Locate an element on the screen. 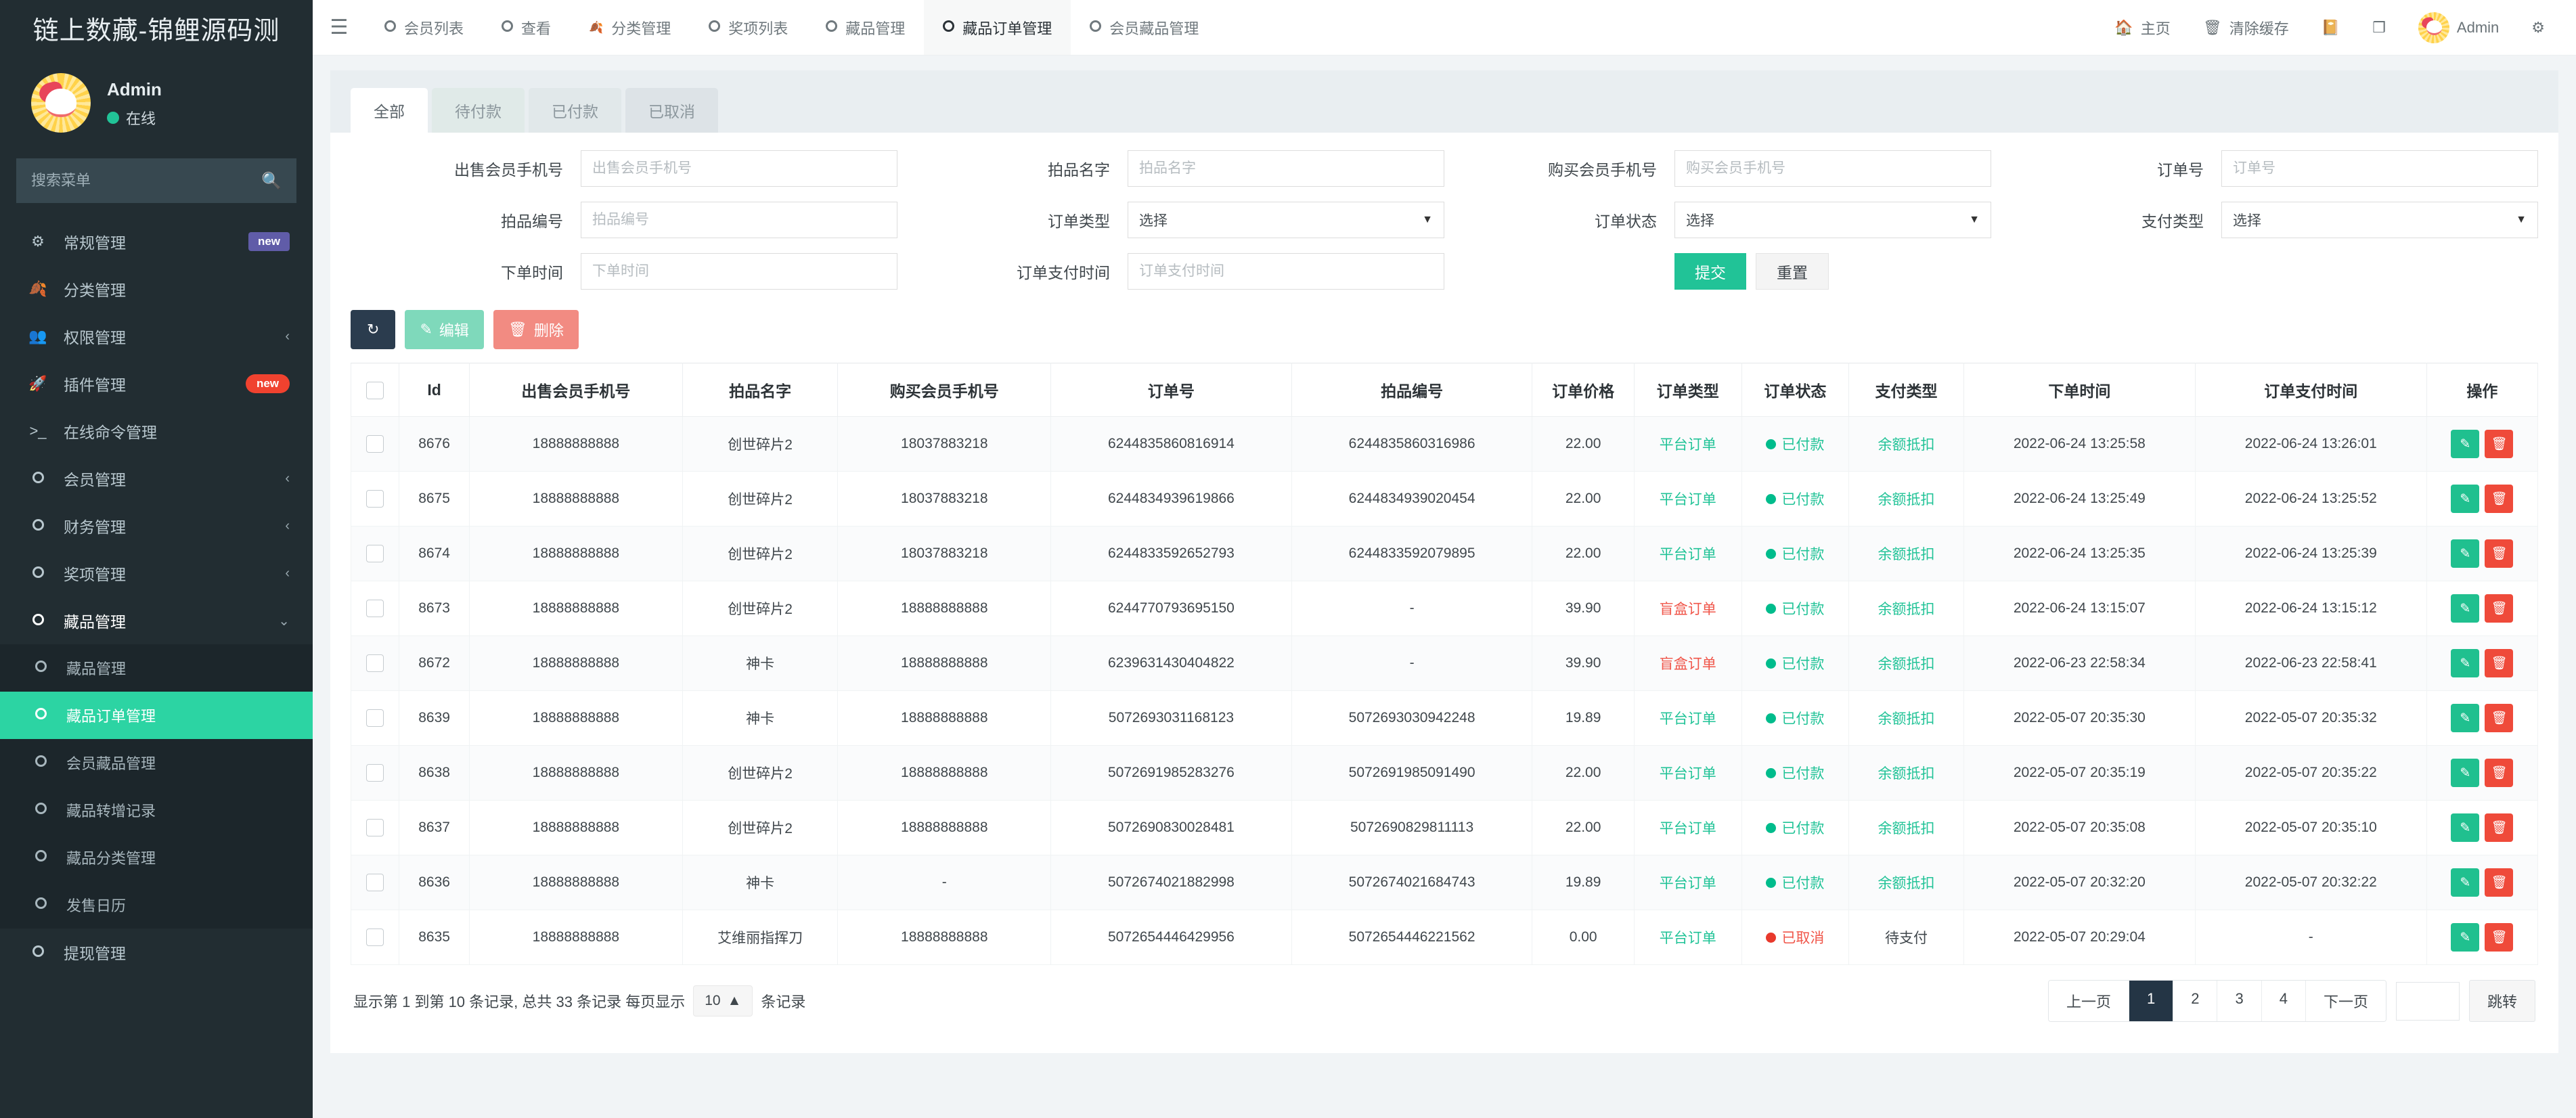 The width and height of the screenshot is (2576, 1118). sidebar-subitem-collection-manage: 藏品管理 is located at coordinates (156, 668).